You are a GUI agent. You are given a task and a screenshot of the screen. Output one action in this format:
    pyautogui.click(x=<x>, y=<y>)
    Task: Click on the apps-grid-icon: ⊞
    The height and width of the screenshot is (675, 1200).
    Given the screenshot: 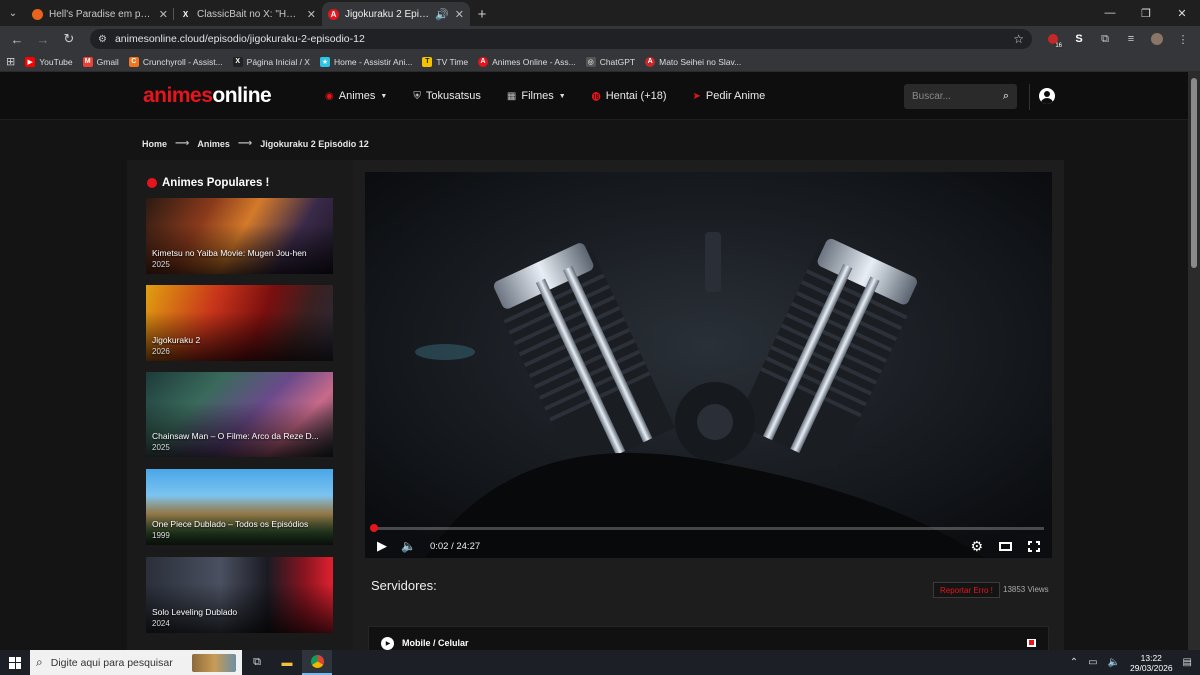 What is the action you would take?
    pyautogui.click(x=10, y=61)
    